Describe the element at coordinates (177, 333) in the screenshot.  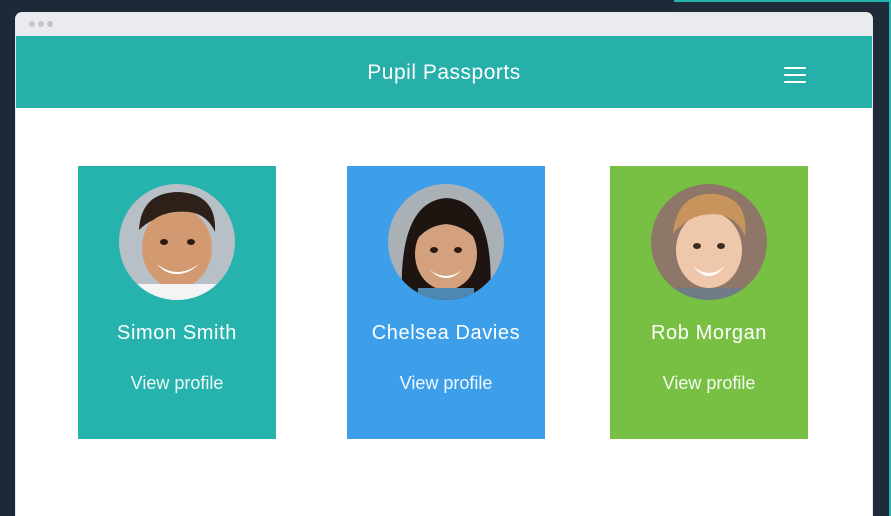
I see `pupil-name: Simon Smith` at that location.